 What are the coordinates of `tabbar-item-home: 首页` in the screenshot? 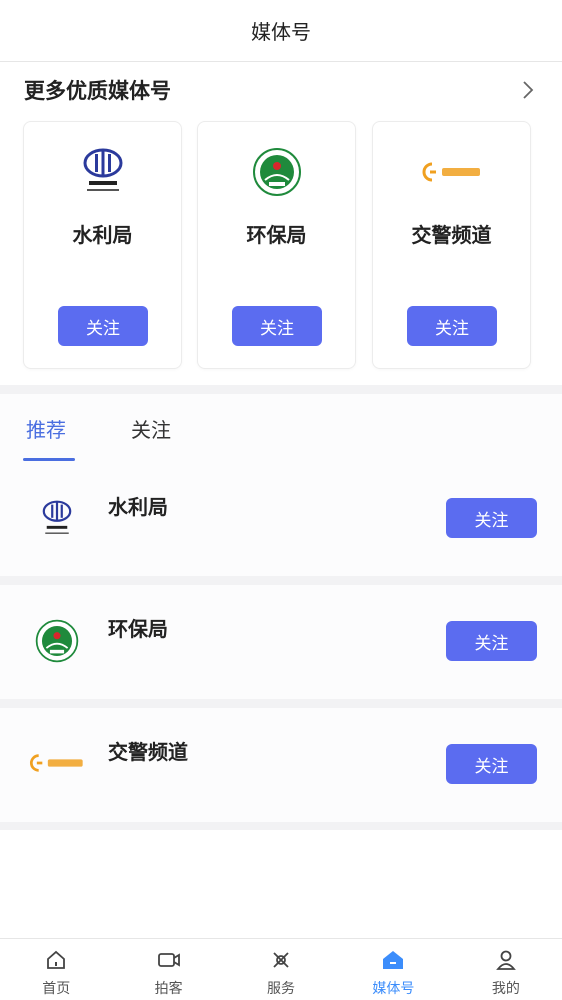 It's located at (56, 969).